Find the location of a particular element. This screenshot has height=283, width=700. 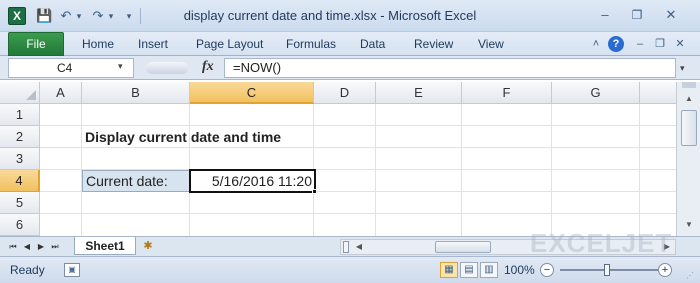

tab-formulas: Formulas is located at coordinates (311, 44).